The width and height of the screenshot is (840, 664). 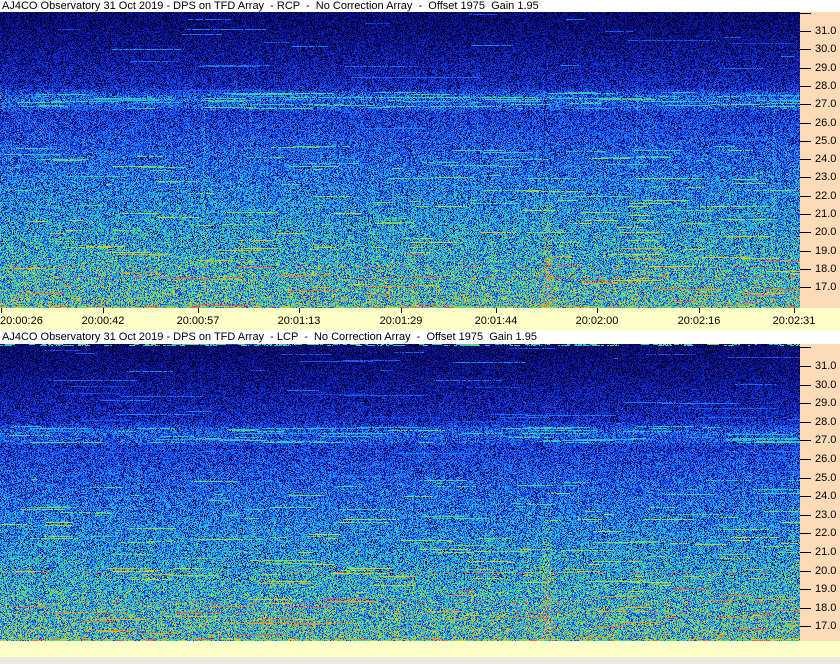 I want to click on time-tick-label: 20:00:57, so click(x=198, y=321).